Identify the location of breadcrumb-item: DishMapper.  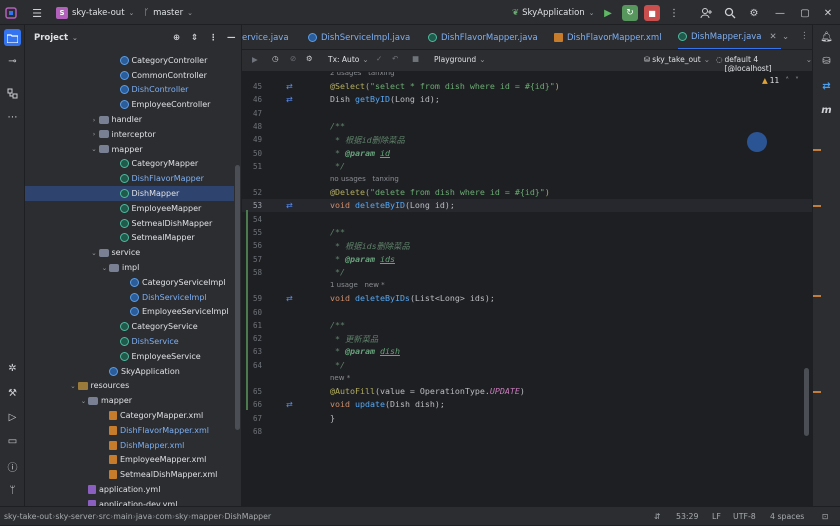
(248, 516).